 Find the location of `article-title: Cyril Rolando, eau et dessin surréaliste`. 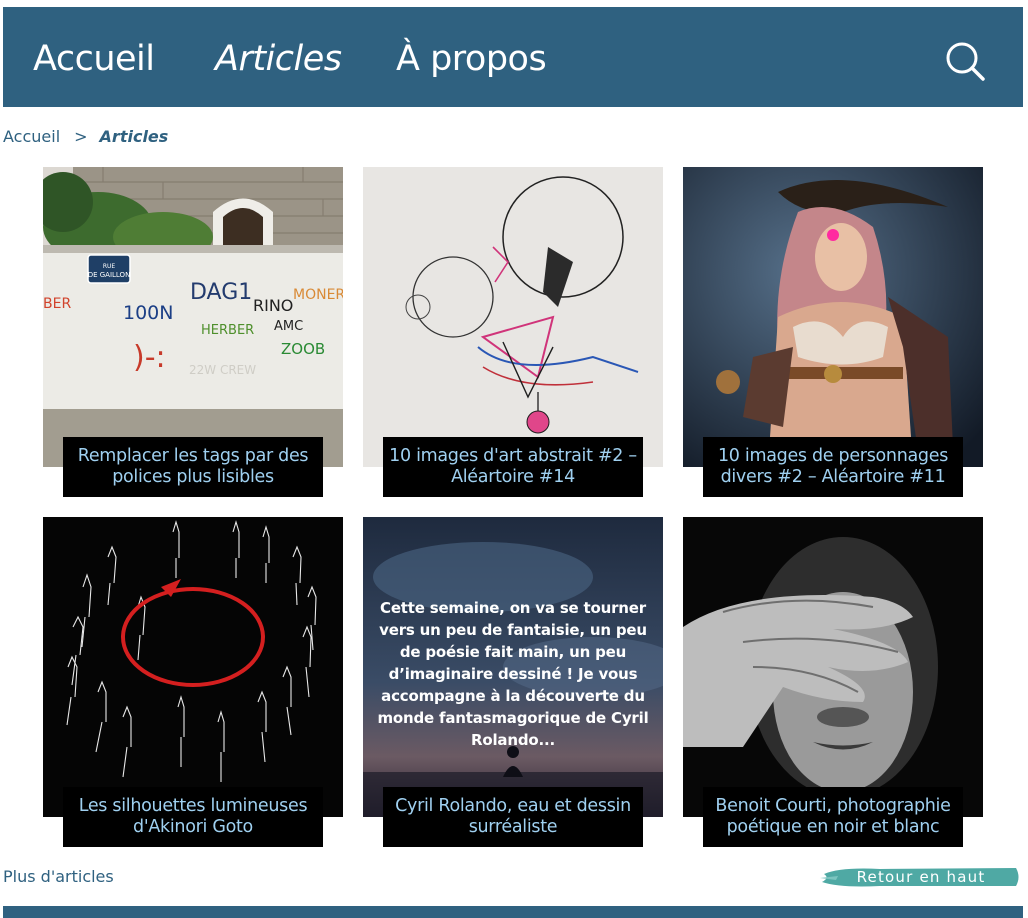

article-title: Cyril Rolando, eau et dessin surréaliste is located at coordinates (513, 817).